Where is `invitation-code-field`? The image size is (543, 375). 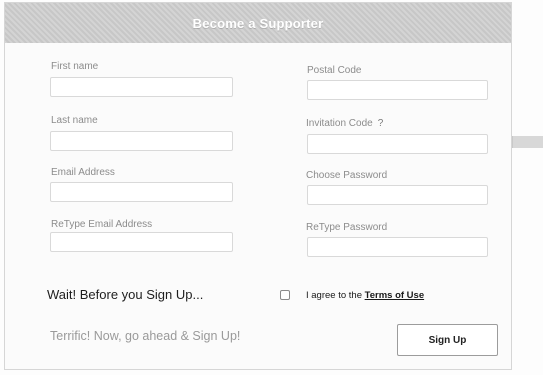
invitation-code-field is located at coordinates (397, 144).